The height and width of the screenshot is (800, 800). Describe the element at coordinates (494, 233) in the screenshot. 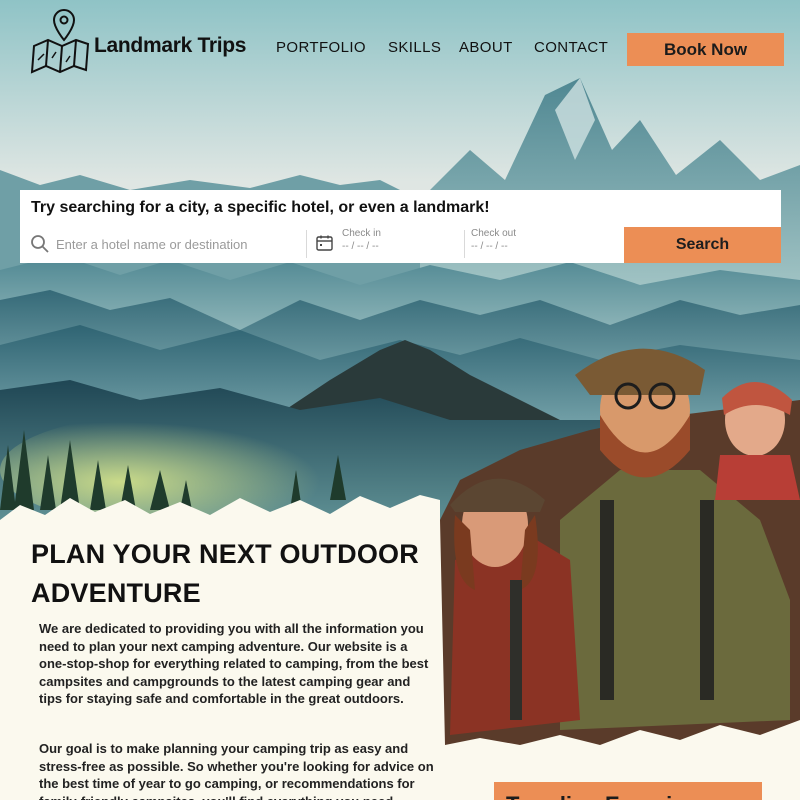

I see `check-out-label: Check out` at that location.